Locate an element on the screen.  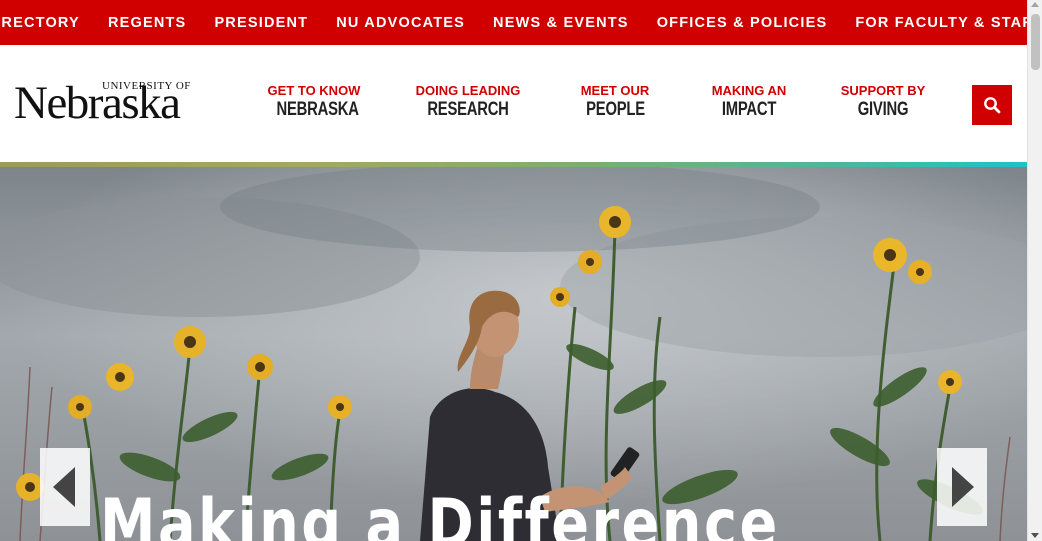
utility-link-president: PRESIDENT is located at coordinates (261, 23).